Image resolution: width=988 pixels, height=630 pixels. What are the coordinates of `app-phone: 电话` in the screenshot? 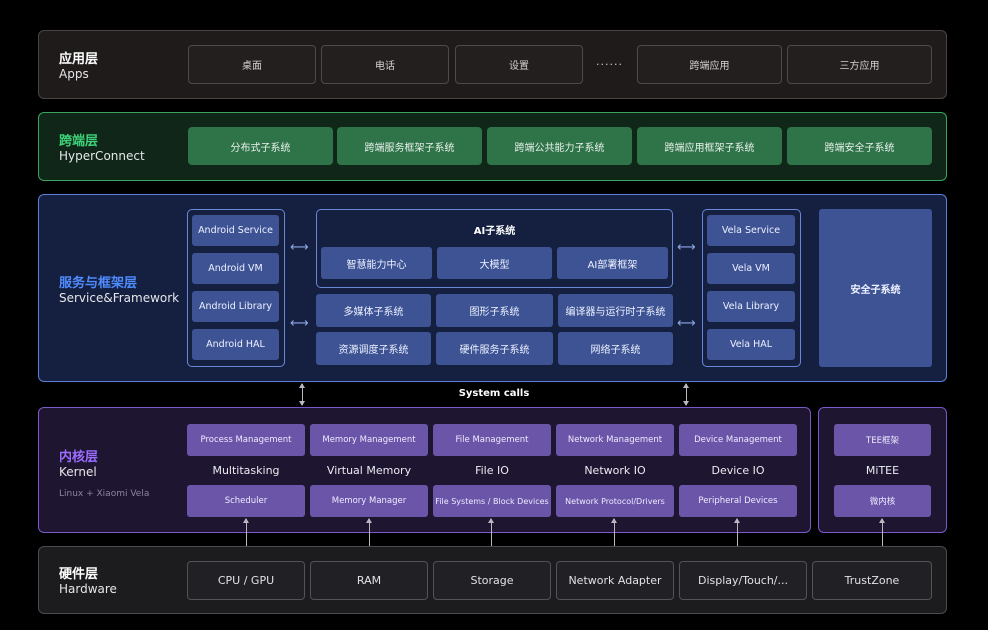 It's located at (385, 64).